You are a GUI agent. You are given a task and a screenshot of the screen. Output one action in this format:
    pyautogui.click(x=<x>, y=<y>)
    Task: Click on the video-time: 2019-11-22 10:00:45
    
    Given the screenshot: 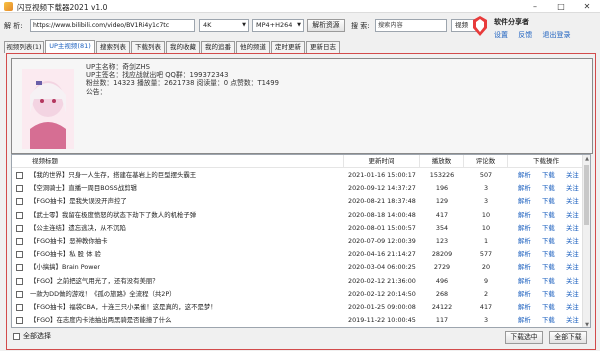 What is the action you would take?
    pyautogui.click(x=382, y=320)
    